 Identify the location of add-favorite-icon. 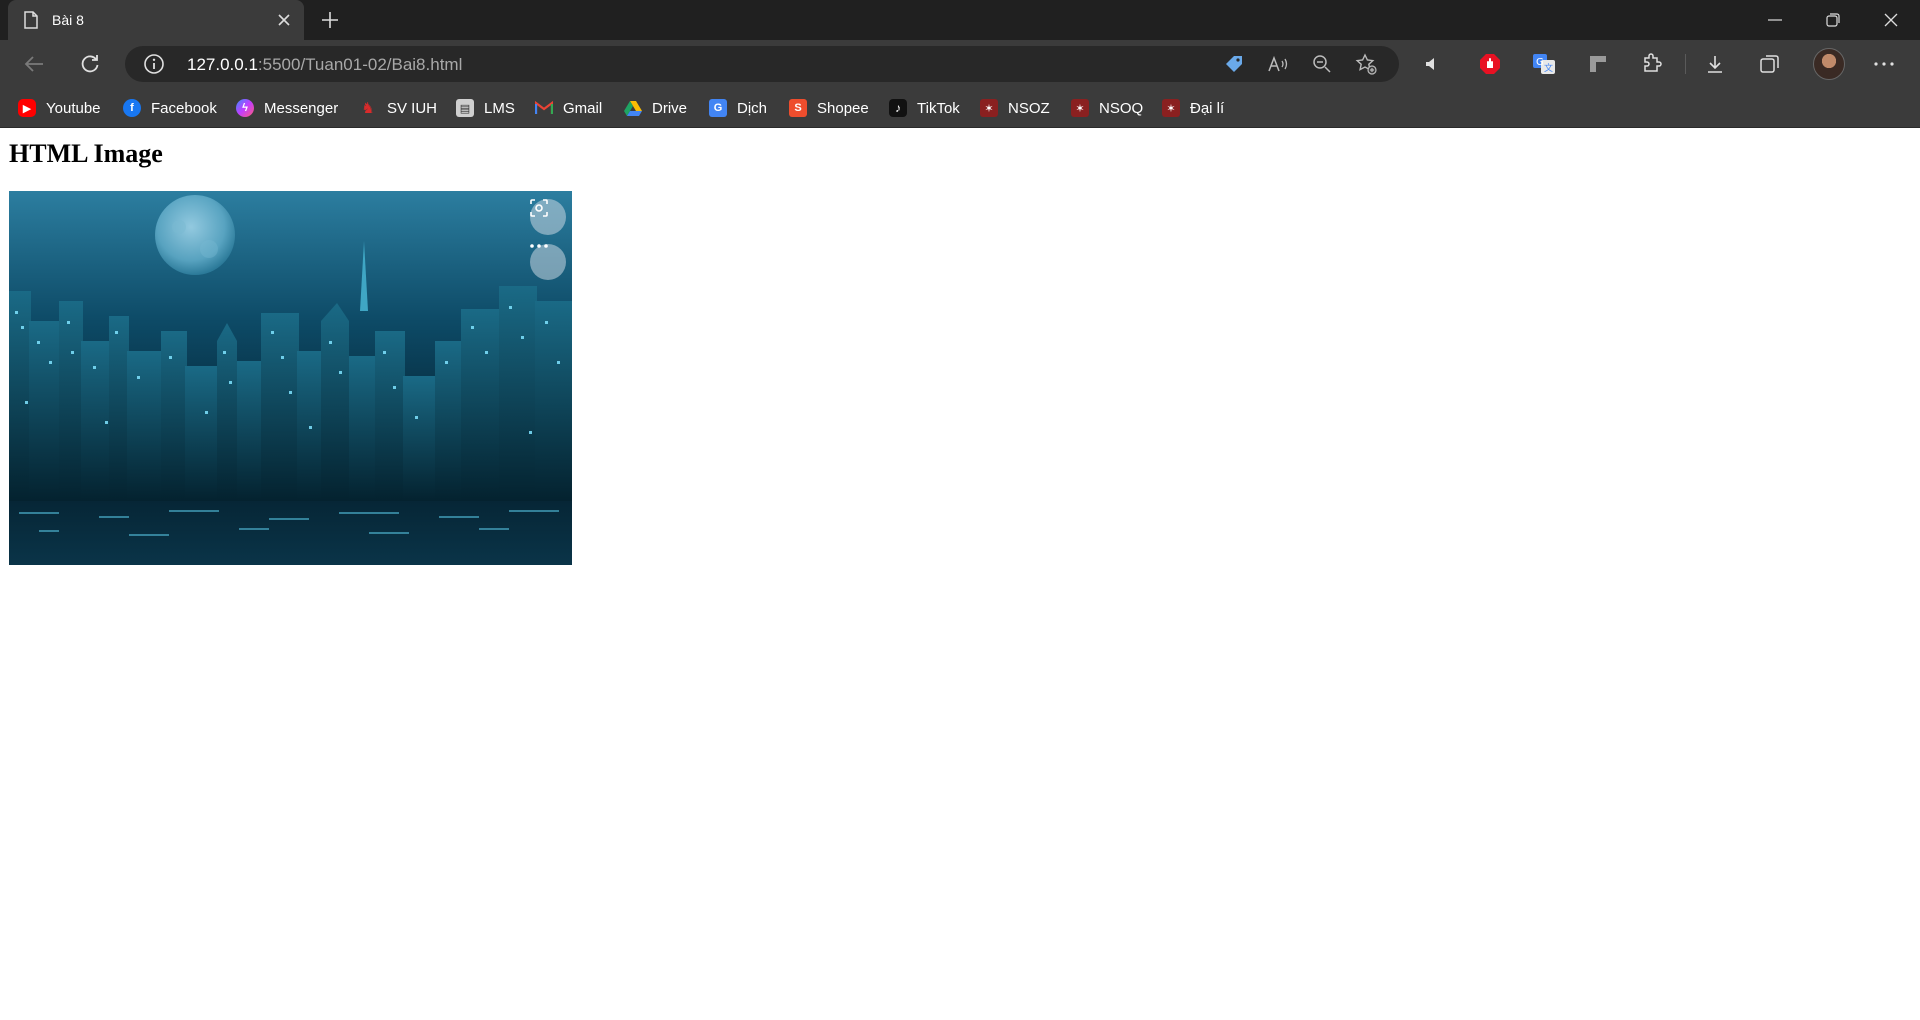
(1366, 64).